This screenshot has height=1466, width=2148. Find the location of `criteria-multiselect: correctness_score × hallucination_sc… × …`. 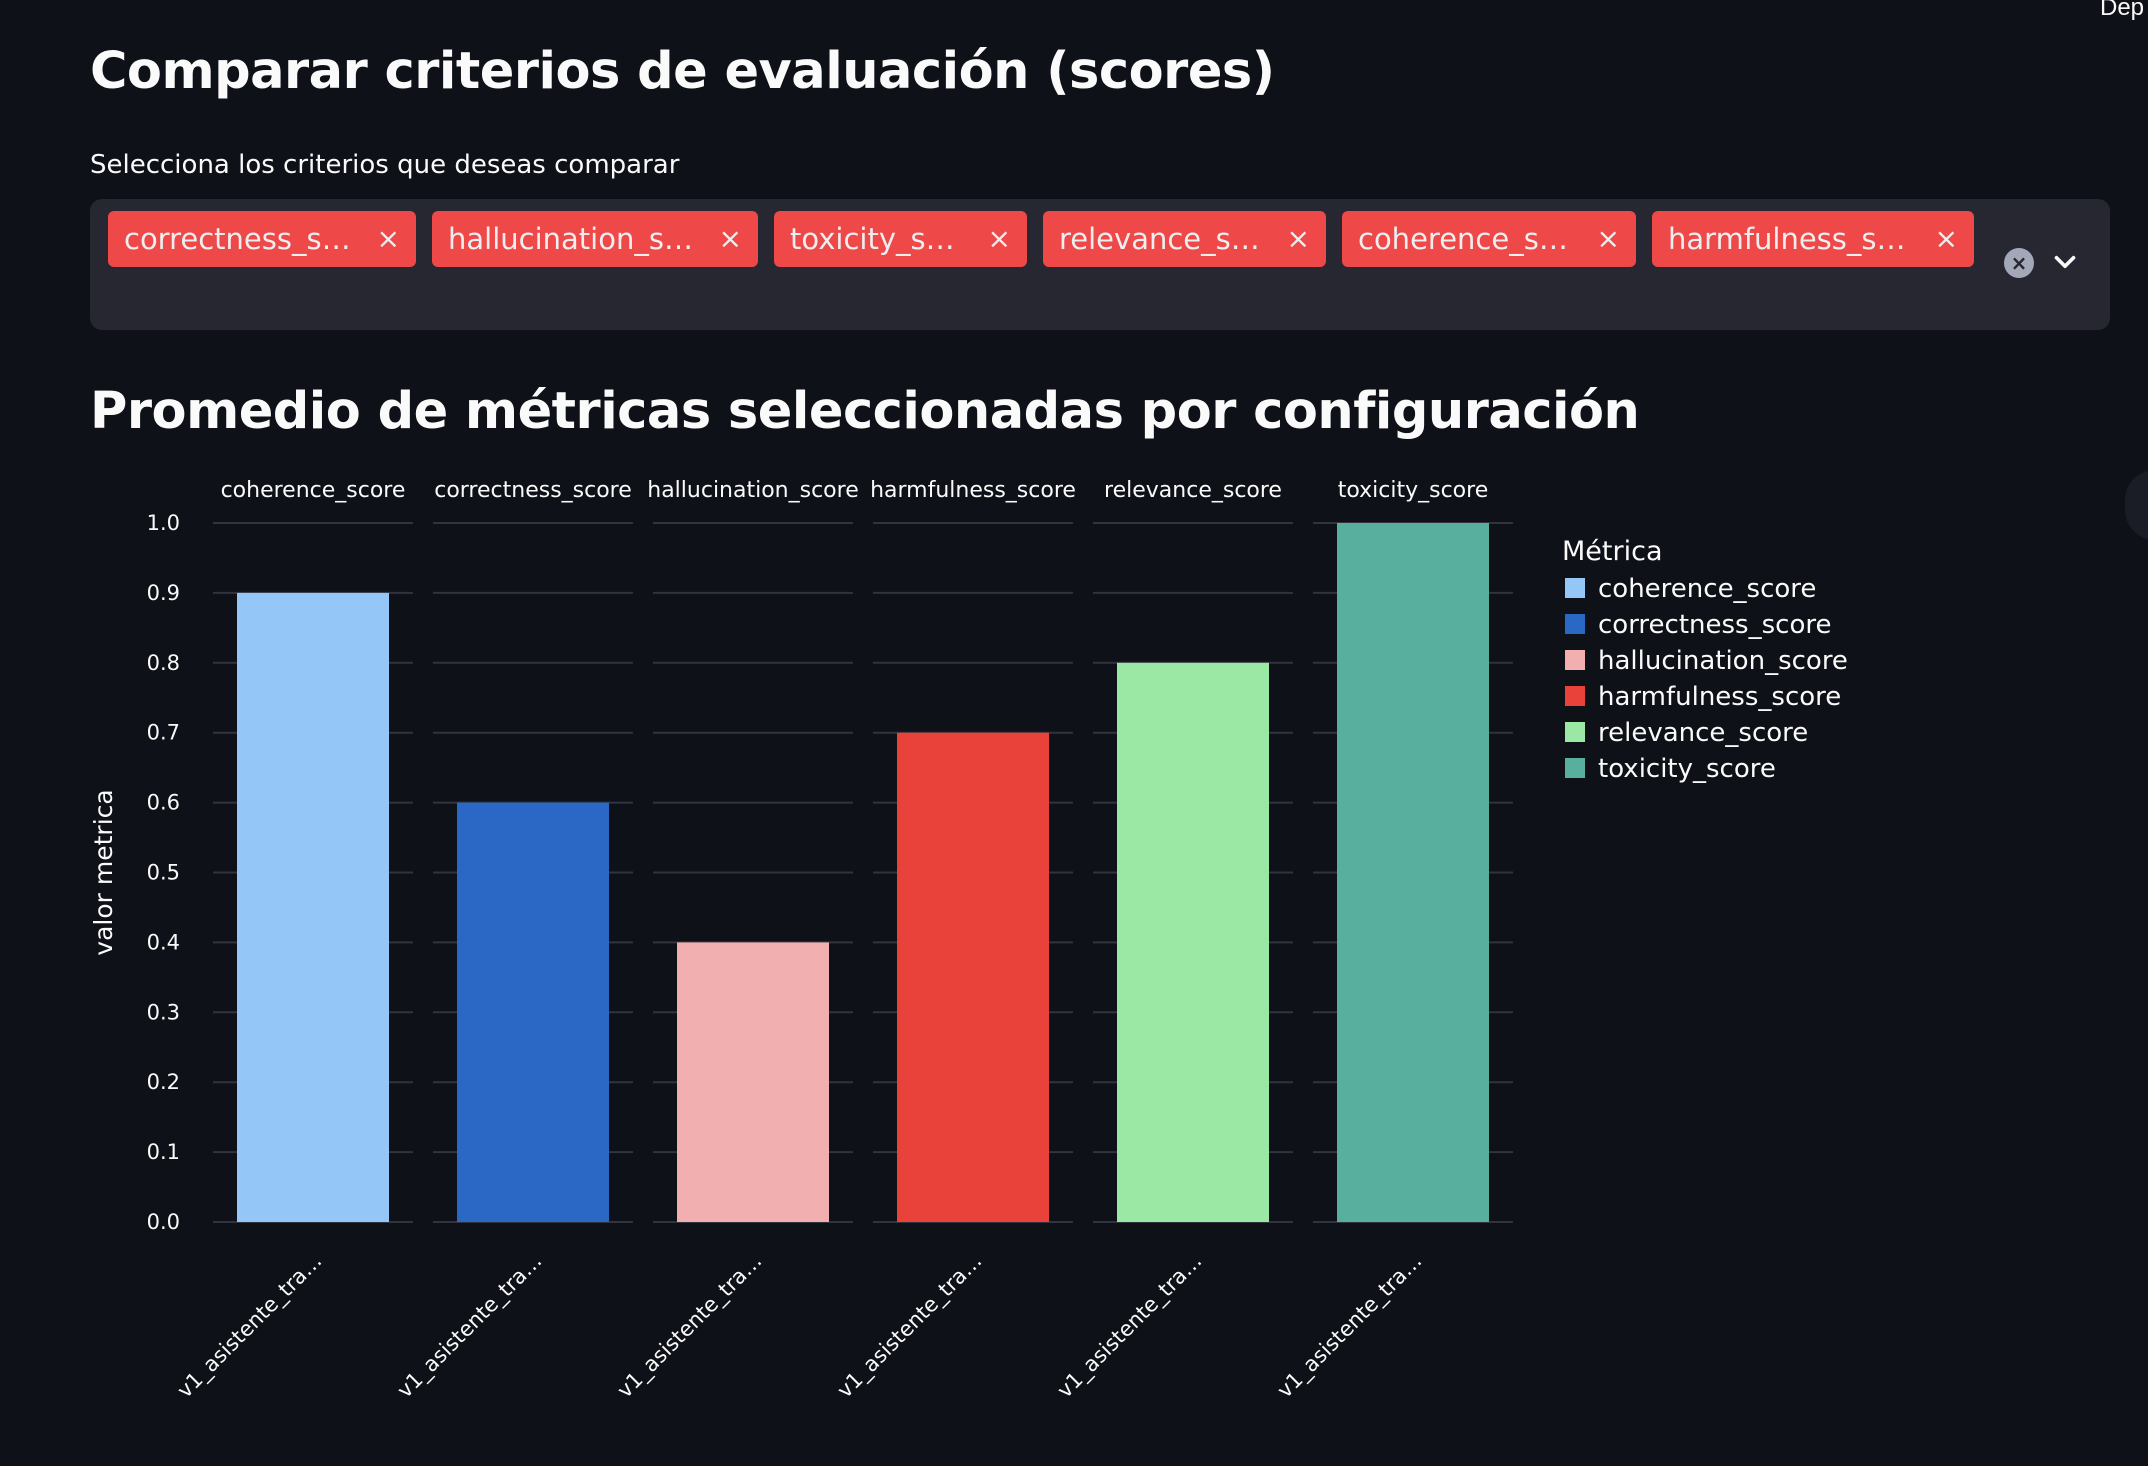

criteria-multiselect: correctness_score × hallucination_sc… × … is located at coordinates (1100, 264).